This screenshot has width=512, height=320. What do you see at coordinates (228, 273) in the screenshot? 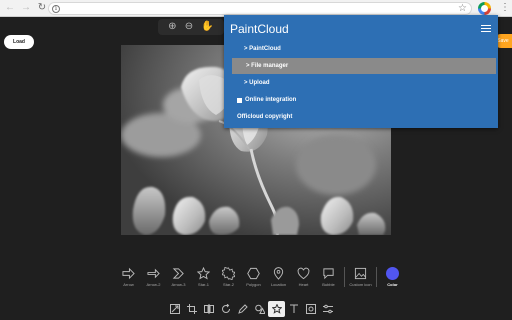
I see `star-2-icon` at bounding box center [228, 273].